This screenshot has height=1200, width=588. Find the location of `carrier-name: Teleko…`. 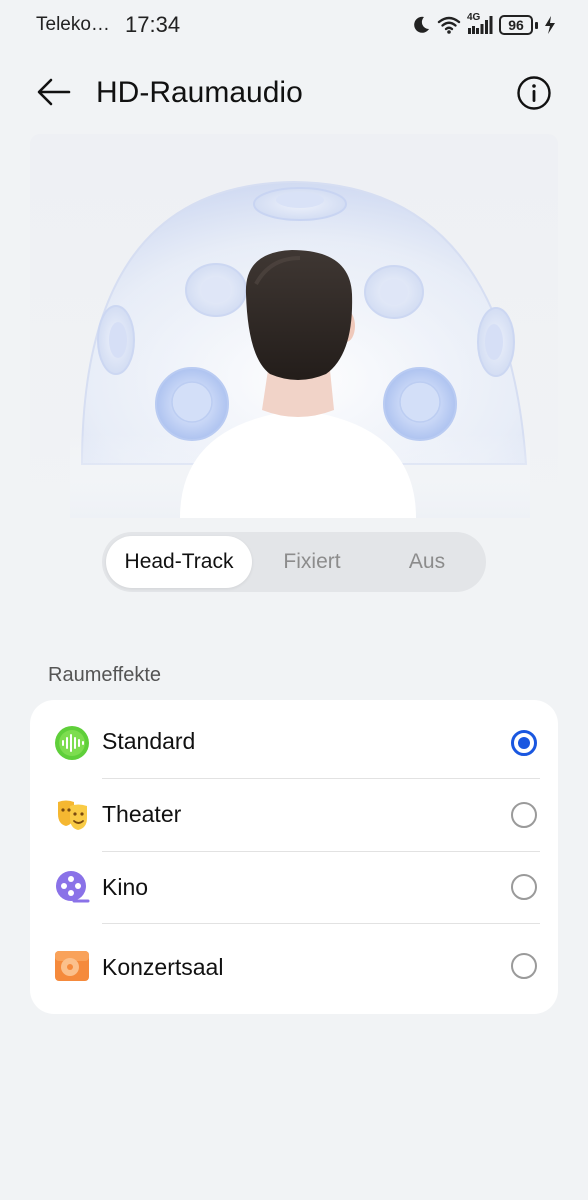

carrier-name: Teleko… is located at coordinates (73, 24).